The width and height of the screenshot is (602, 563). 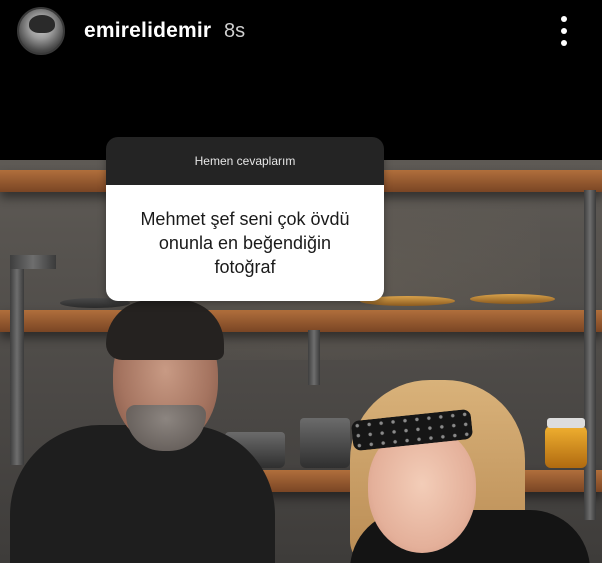 I want to click on man-hair, so click(x=165, y=330).